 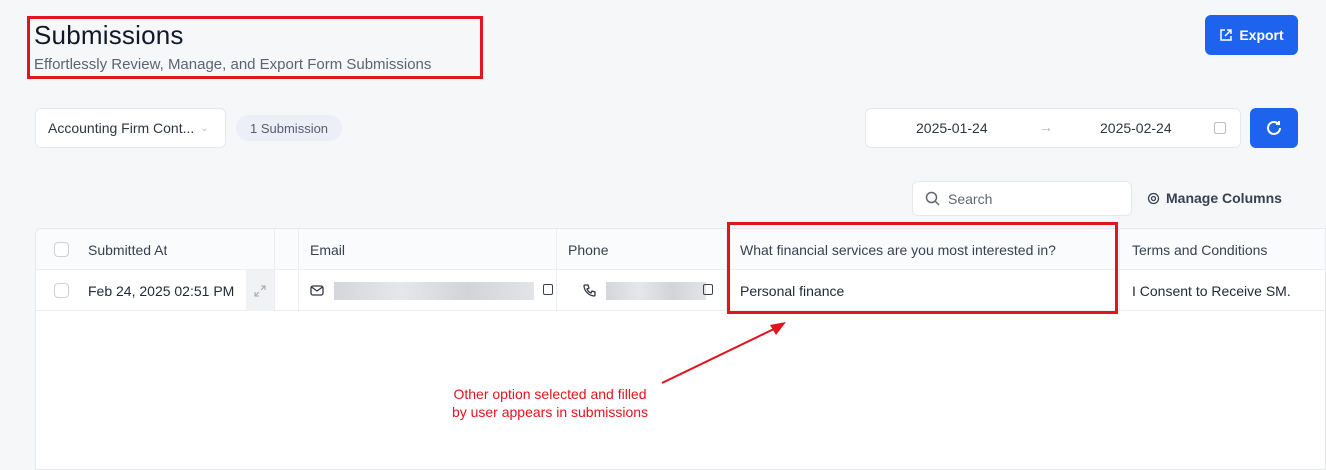 What do you see at coordinates (1046, 127) in the screenshot?
I see `arrow-right-icon: →` at bounding box center [1046, 127].